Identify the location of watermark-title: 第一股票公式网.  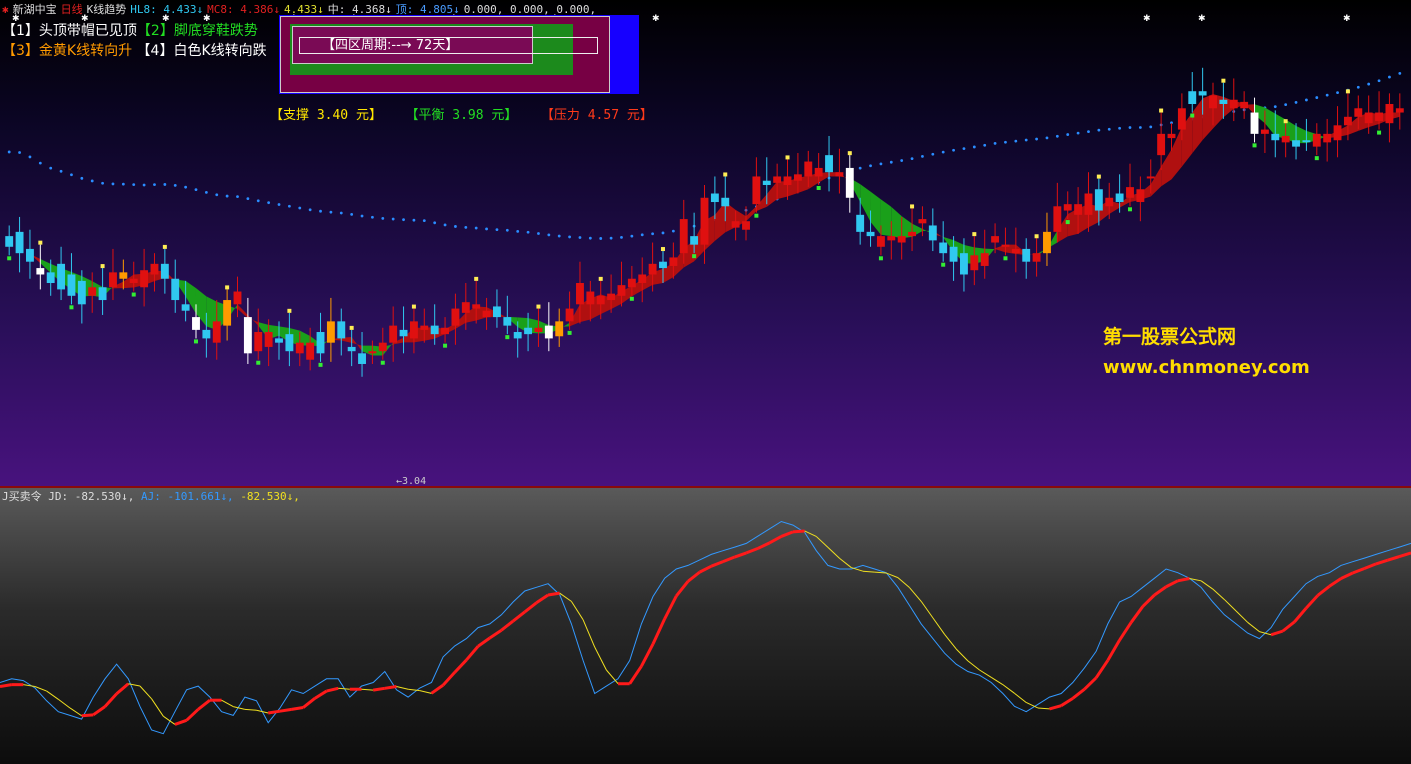
(1170, 337).